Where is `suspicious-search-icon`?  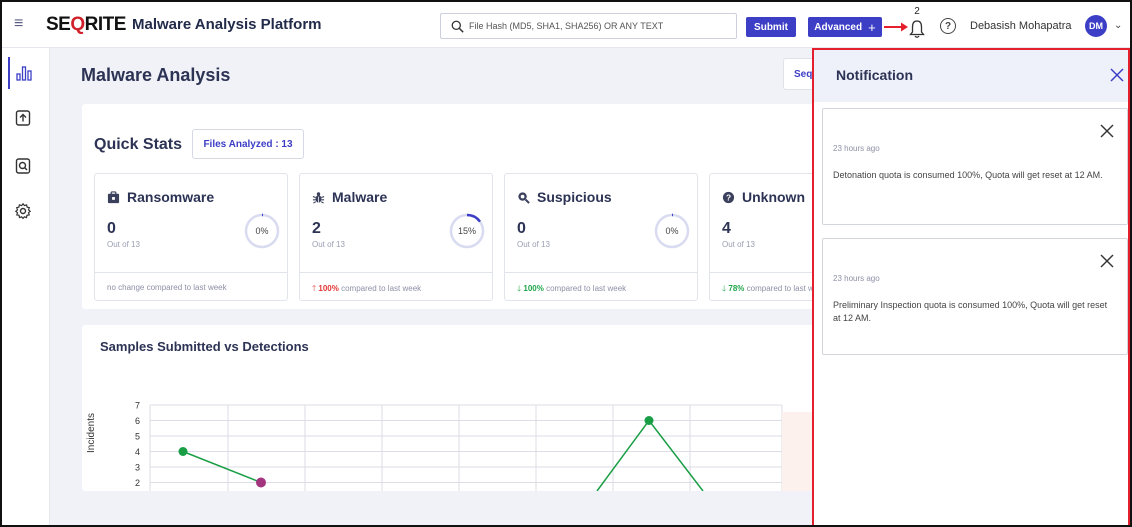
suspicious-search-icon is located at coordinates (524, 197).